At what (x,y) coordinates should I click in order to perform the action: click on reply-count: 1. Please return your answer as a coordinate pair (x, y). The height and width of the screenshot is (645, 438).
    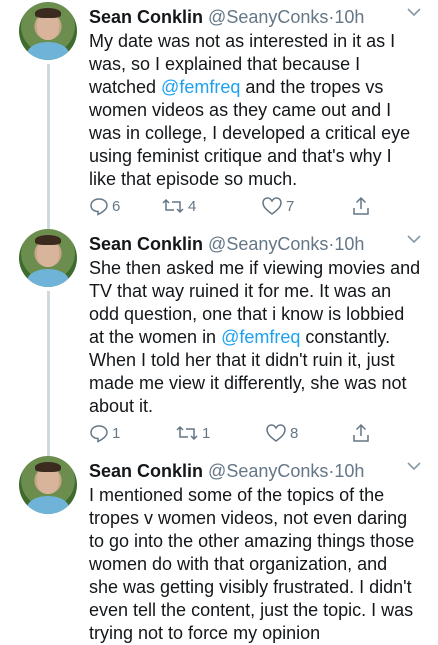
    Looking at the image, I should click on (116, 433).